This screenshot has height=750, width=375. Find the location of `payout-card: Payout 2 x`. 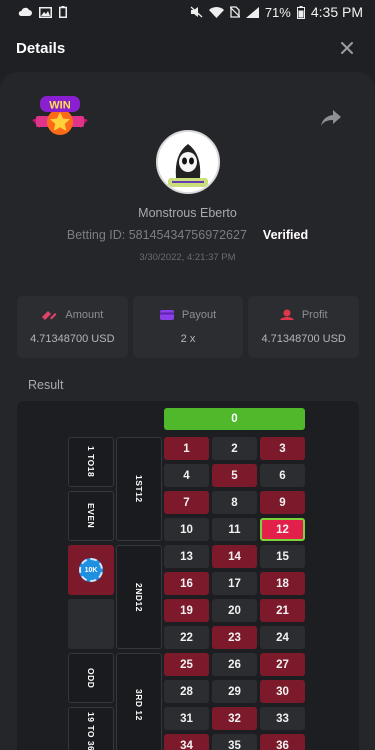

payout-card: Payout 2 x is located at coordinates (188, 327).